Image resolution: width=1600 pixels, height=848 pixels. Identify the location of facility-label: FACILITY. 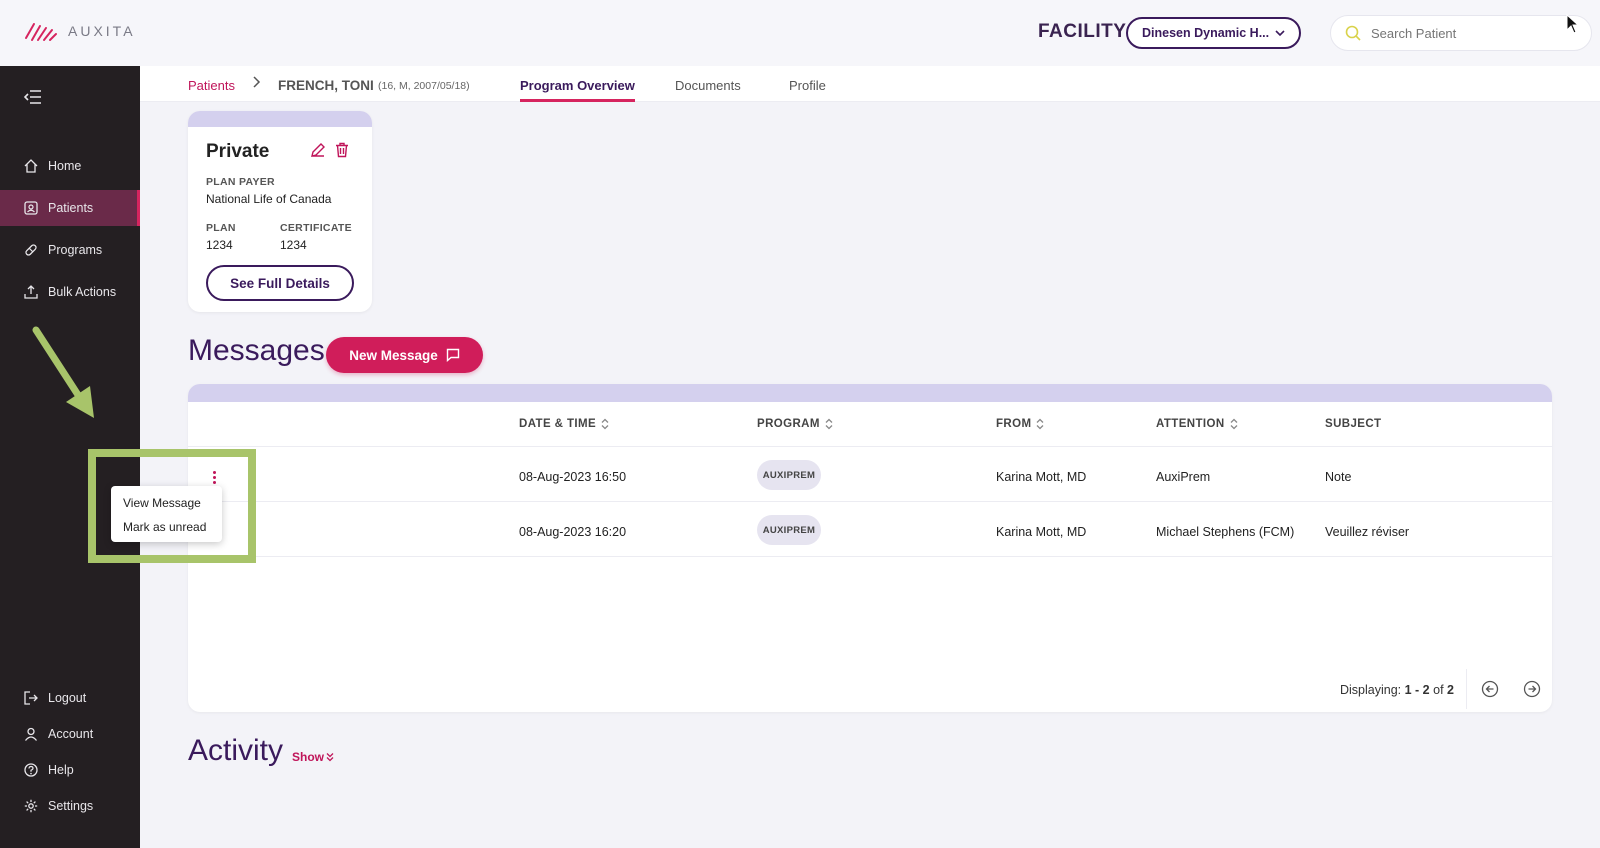
(1082, 31).